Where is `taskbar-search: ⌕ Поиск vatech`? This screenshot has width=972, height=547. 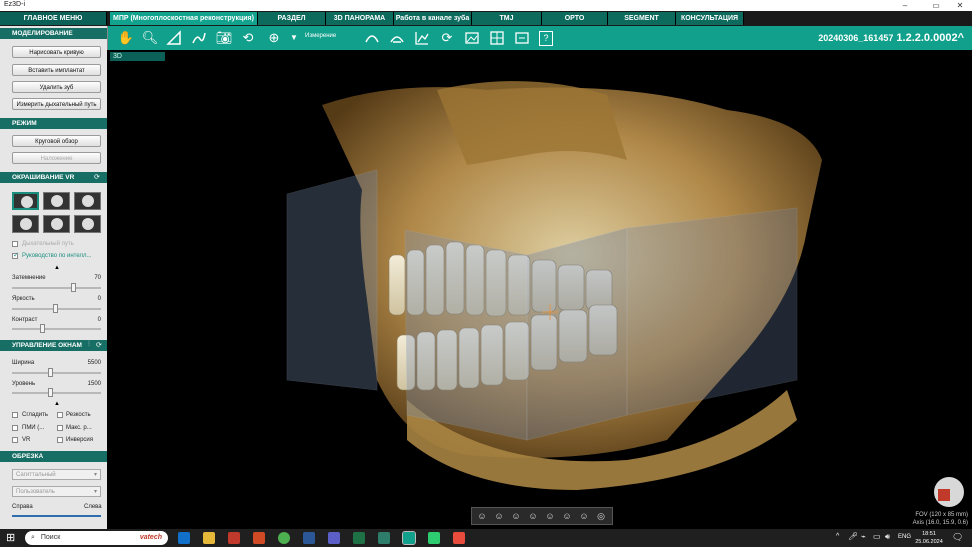
taskbar-search: ⌕ Поиск vatech is located at coordinates (96, 538).